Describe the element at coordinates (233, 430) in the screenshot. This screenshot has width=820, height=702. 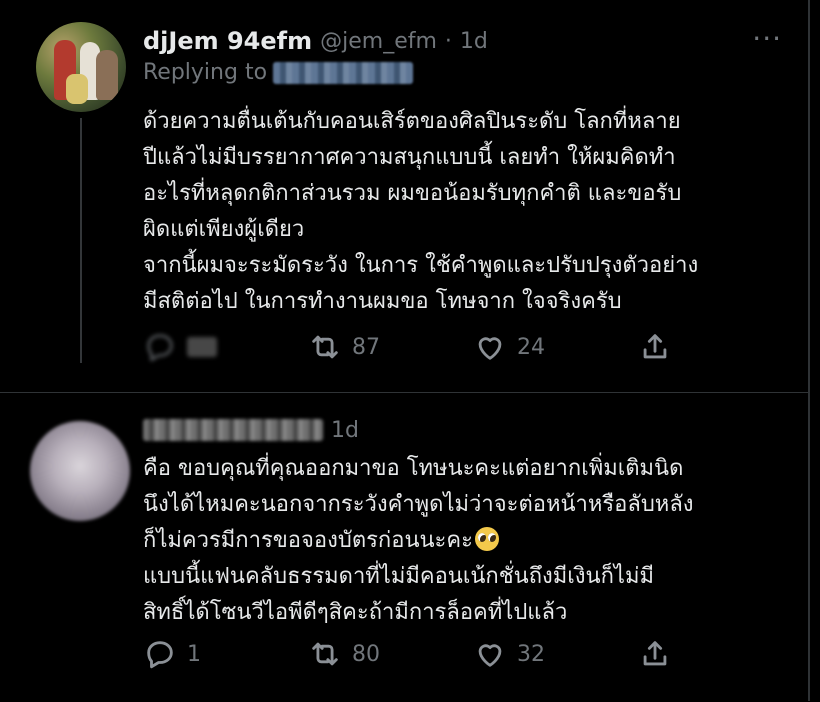
I see `user-name-redacted` at that location.